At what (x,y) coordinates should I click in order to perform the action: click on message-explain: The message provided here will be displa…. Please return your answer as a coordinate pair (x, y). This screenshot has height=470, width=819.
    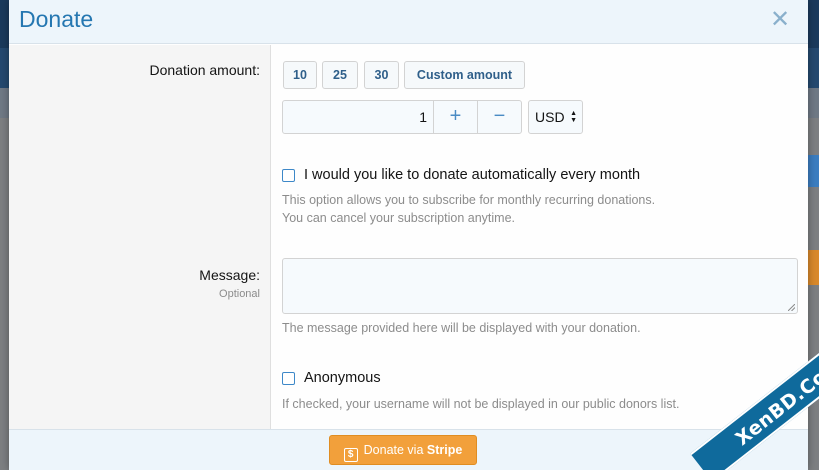
    Looking at the image, I should click on (461, 328).